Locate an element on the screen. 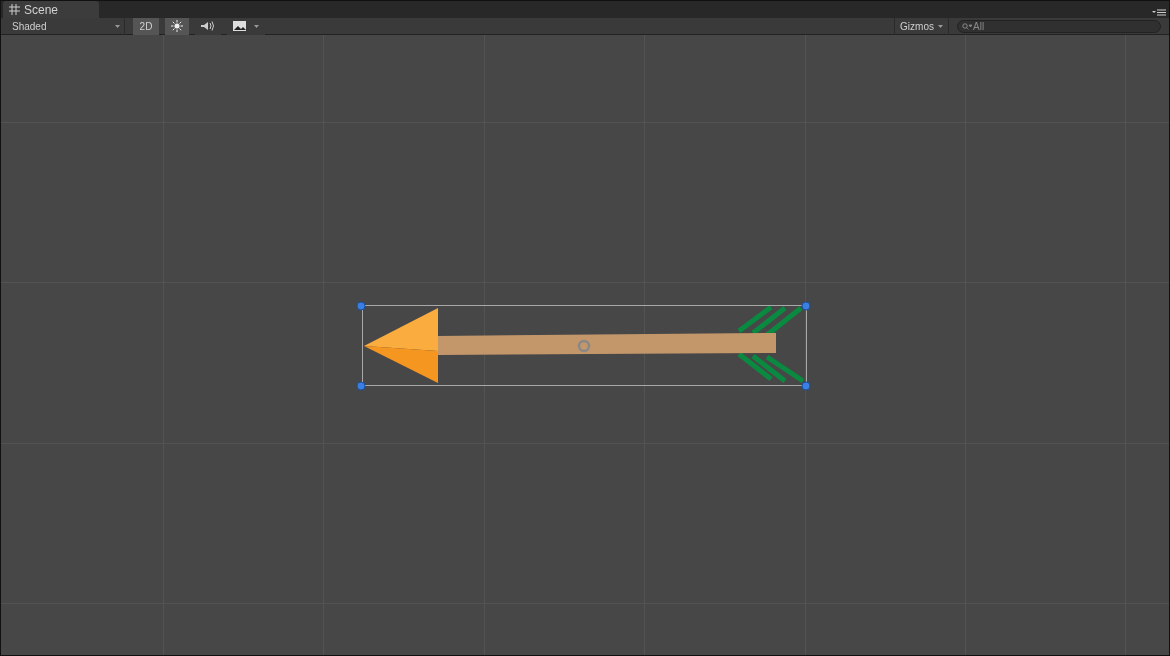  speaker-icon is located at coordinates (208, 26).